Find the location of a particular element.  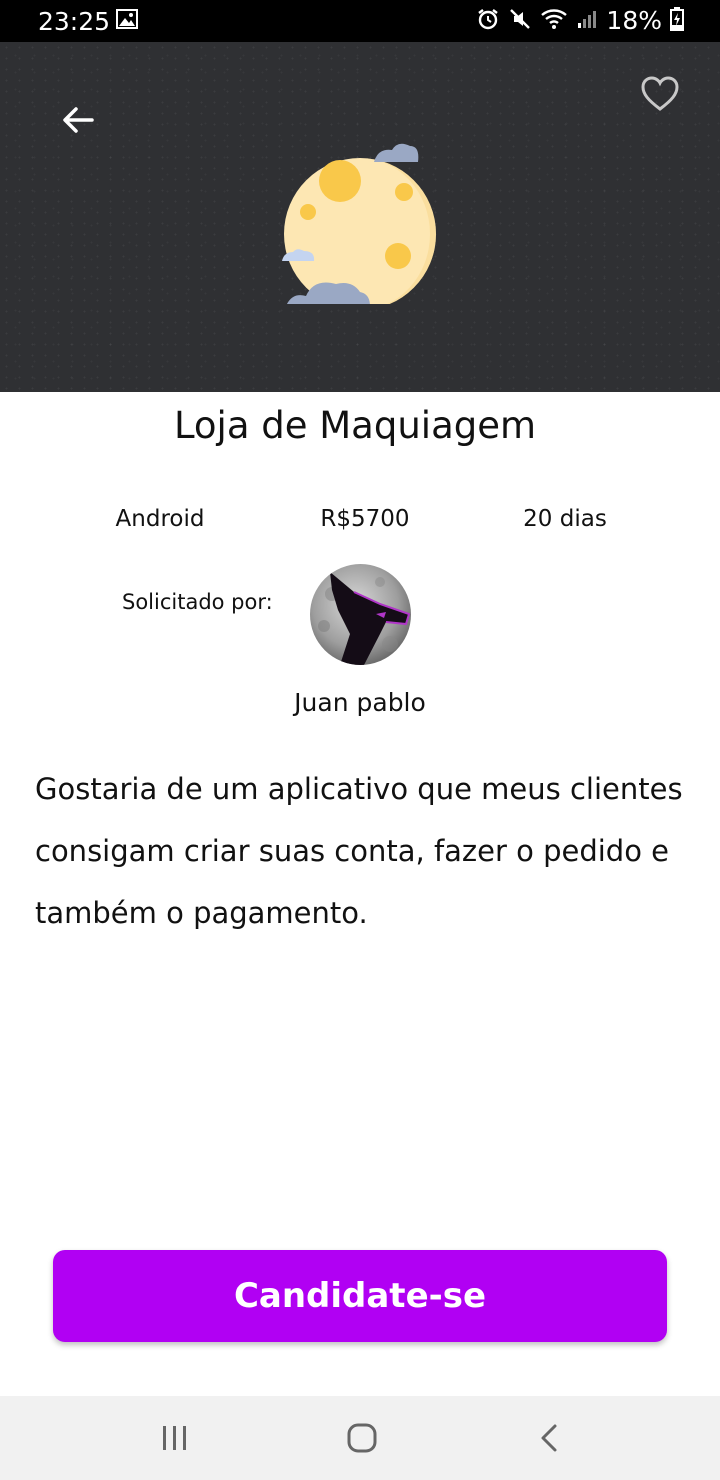

heart-outline-icon is located at coordinates (660, 93).